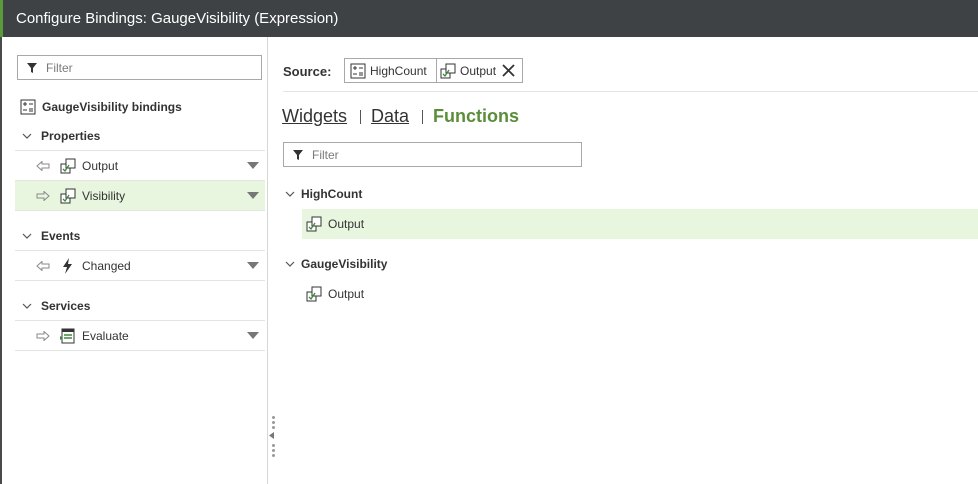 Image resolution: width=978 pixels, height=484 pixels. What do you see at coordinates (267, 260) in the screenshot?
I see `pane-splitter` at bounding box center [267, 260].